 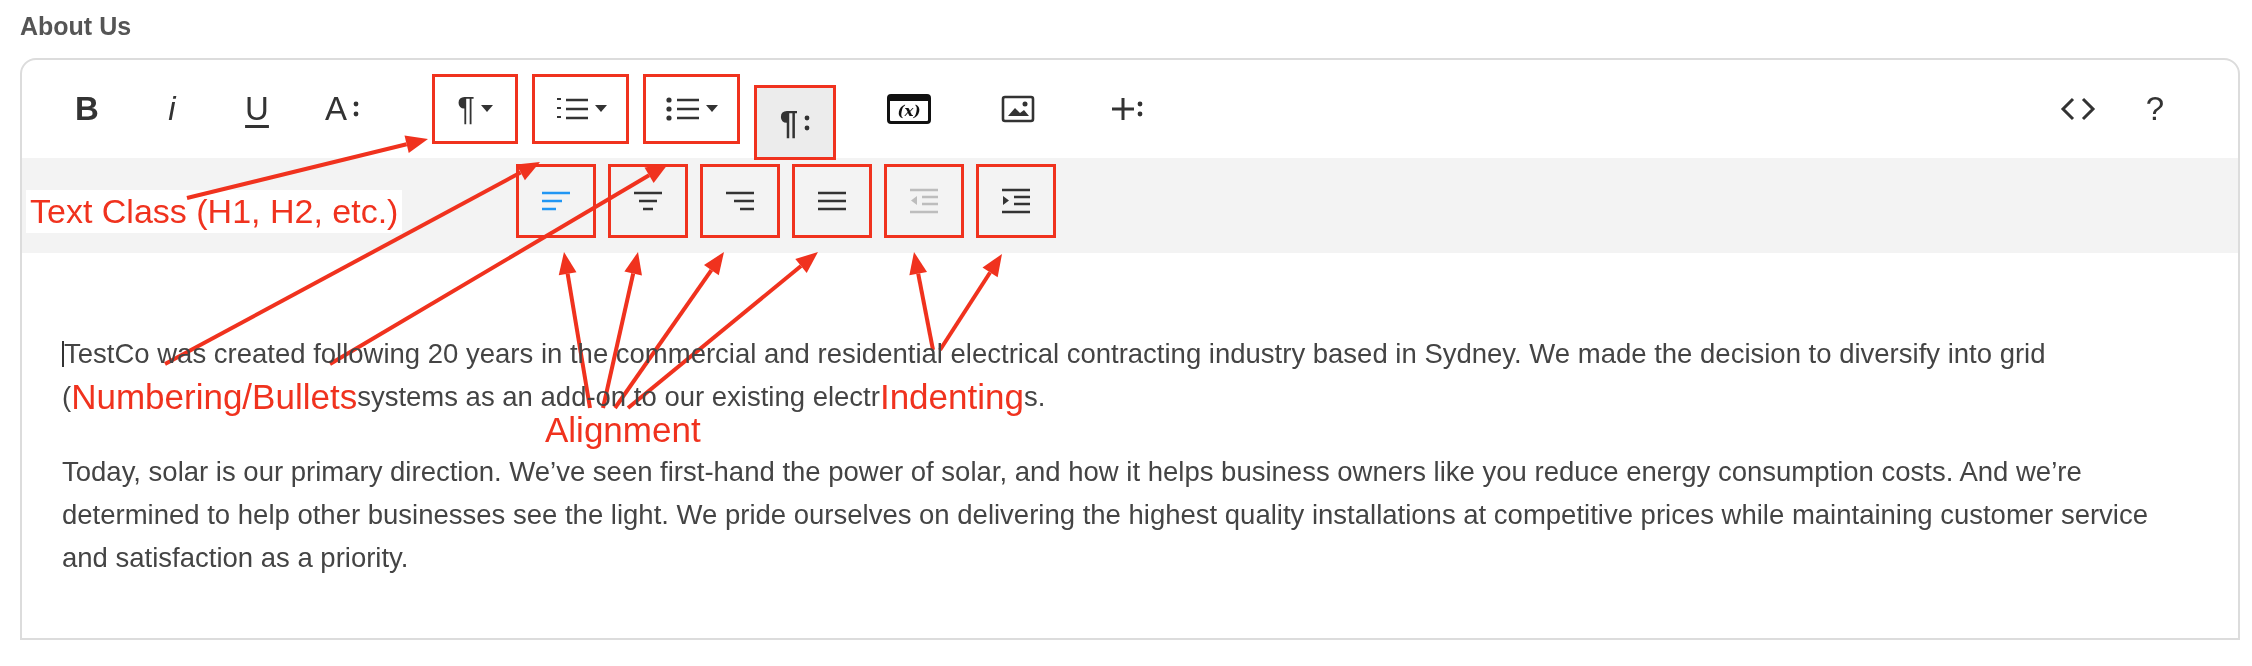 I want to click on body-text: (, so click(x=67, y=396).